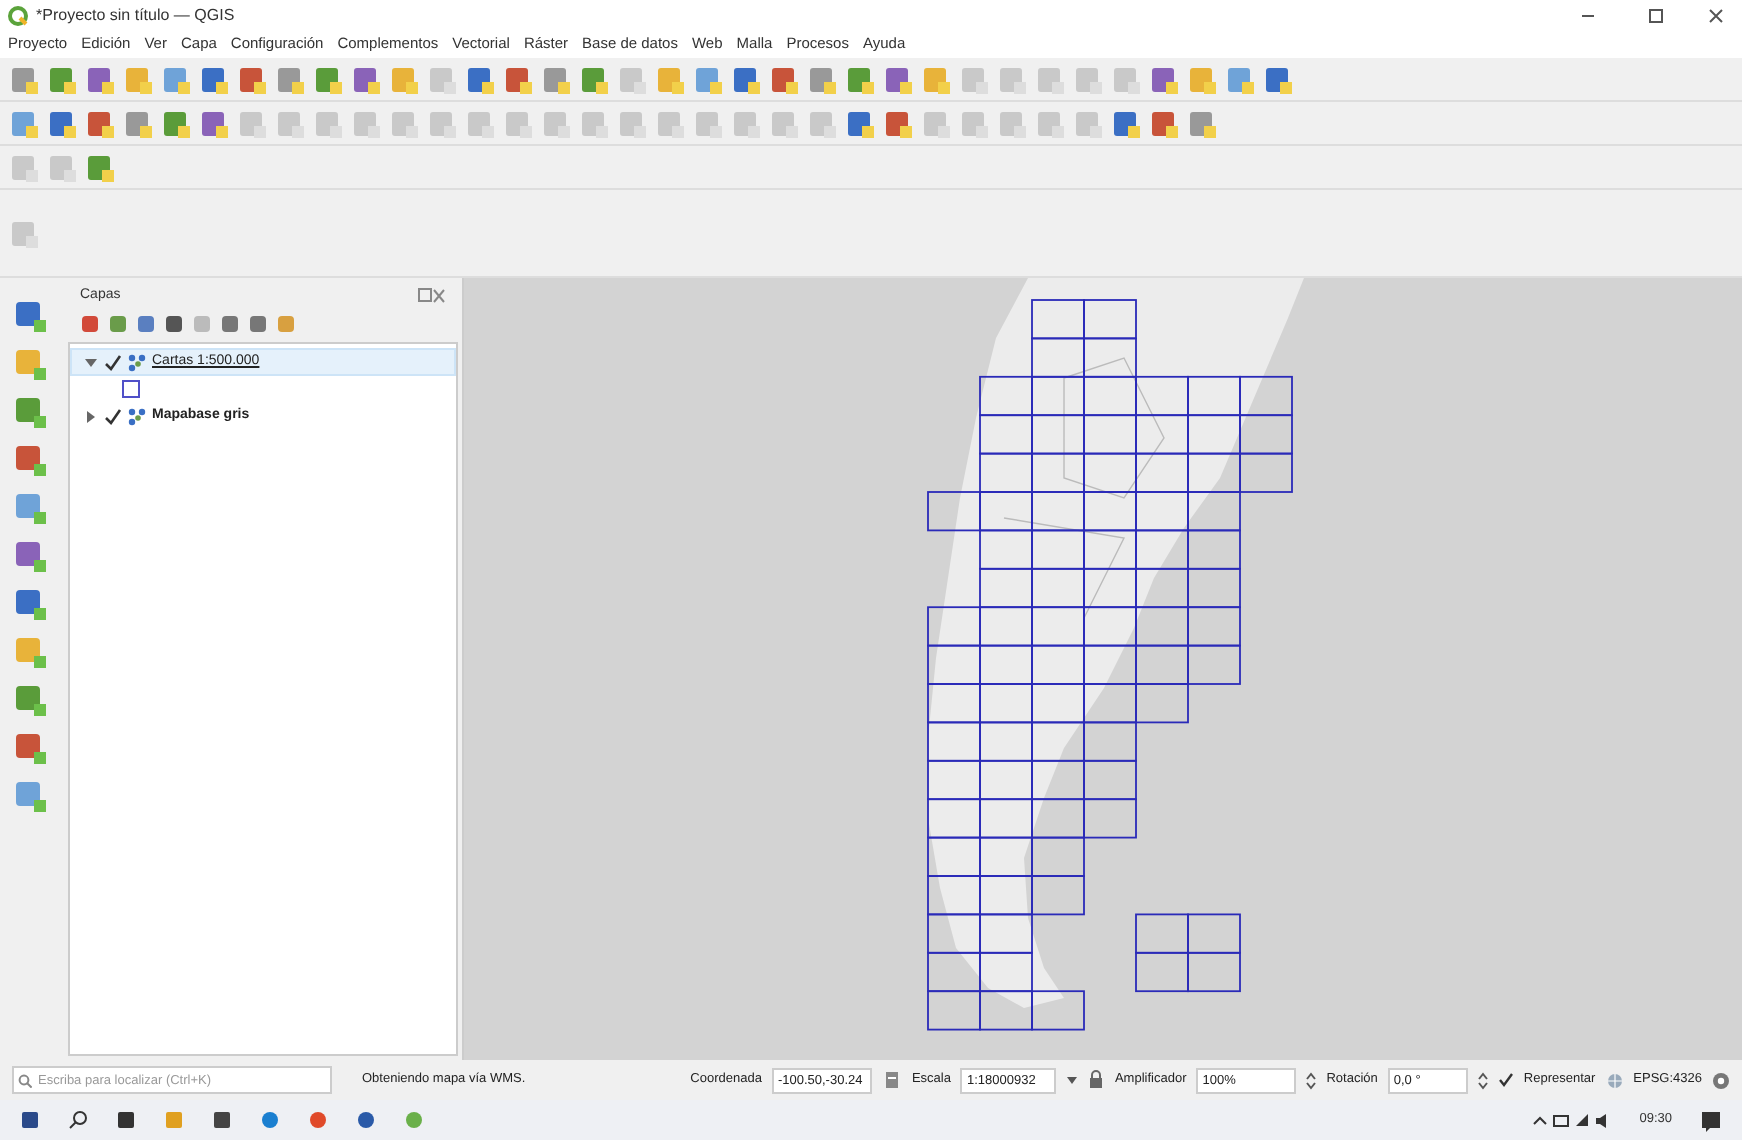  I want to click on lock-icon, so click(1096, 1080).